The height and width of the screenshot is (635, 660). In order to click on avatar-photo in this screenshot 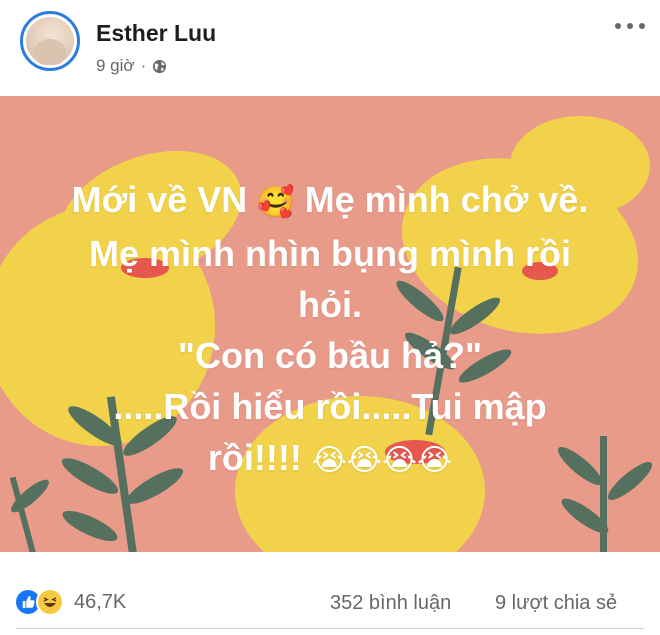, I will do `click(50, 41)`.